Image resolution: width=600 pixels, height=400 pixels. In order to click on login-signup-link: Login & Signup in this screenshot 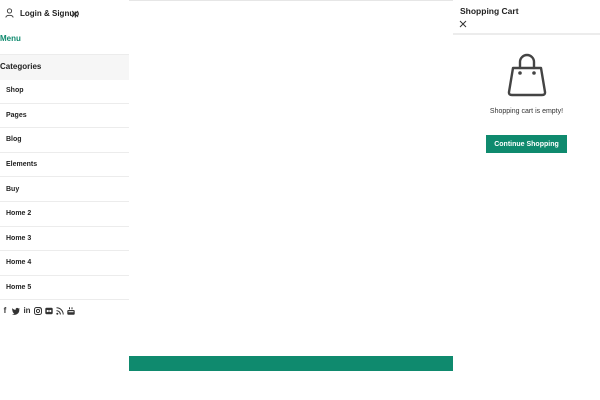, I will do `click(42, 13)`.